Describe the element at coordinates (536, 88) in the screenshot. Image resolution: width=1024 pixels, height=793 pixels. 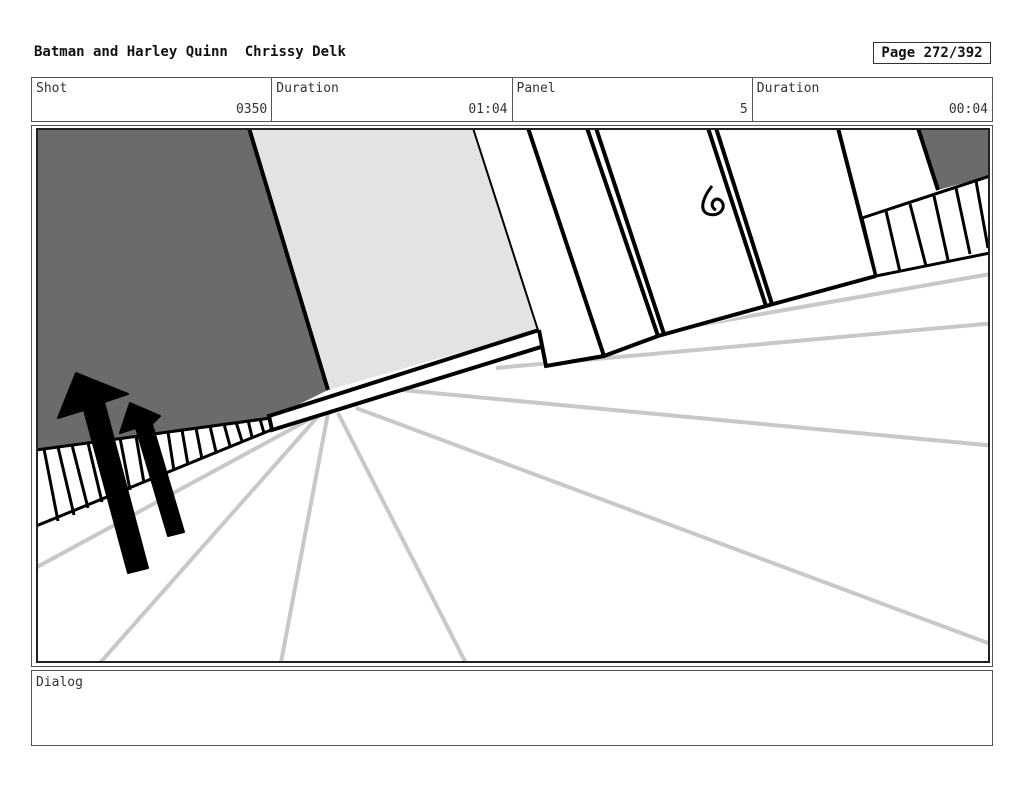
I see `panel-label: Panel` at that location.